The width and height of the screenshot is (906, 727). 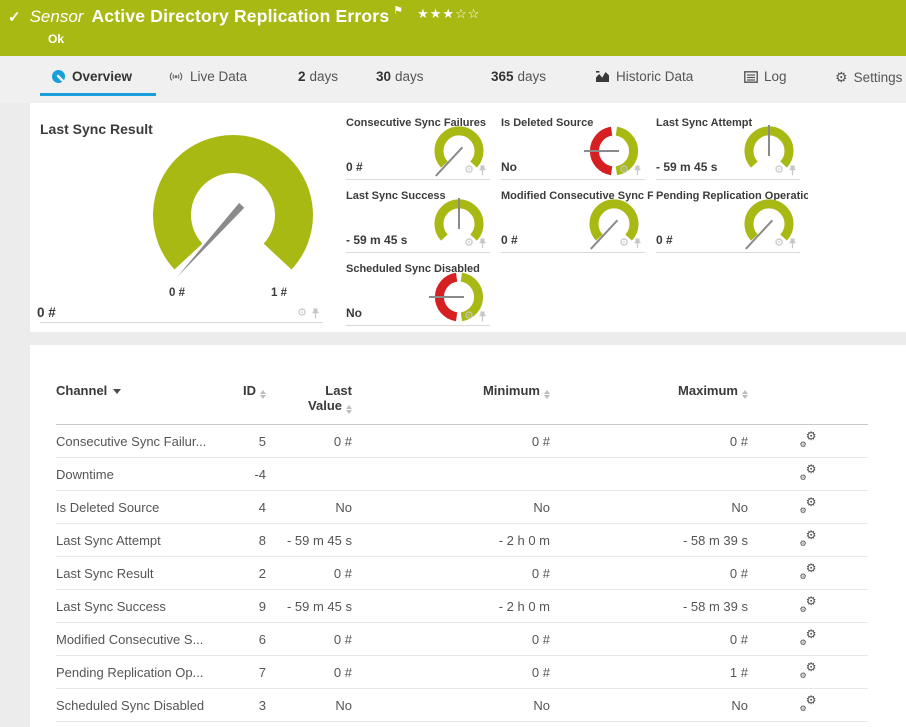 What do you see at coordinates (132, 606) in the screenshot?
I see `channel-name: Last Sync Success` at bounding box center [132, 606].